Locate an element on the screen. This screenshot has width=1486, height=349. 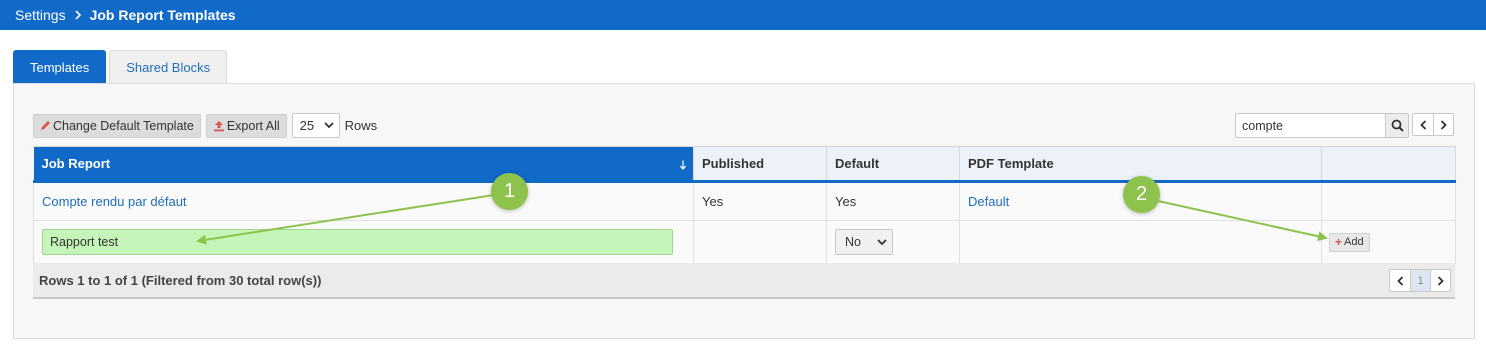
next-page-button-bottom is located at coordinates (1440, 280).